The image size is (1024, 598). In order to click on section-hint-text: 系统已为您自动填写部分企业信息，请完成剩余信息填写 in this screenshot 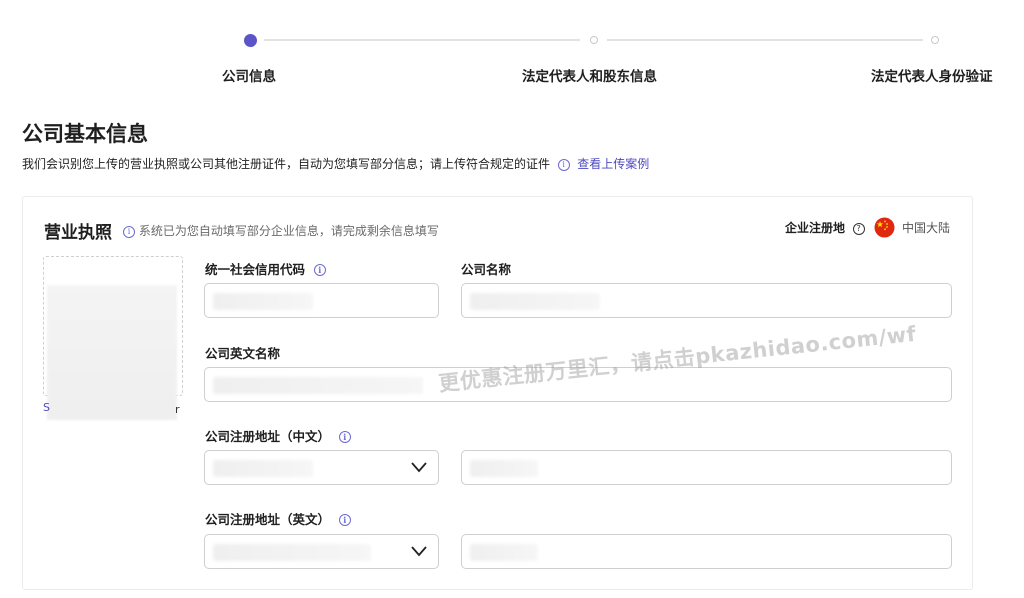, I will do `click(288, 231)`.